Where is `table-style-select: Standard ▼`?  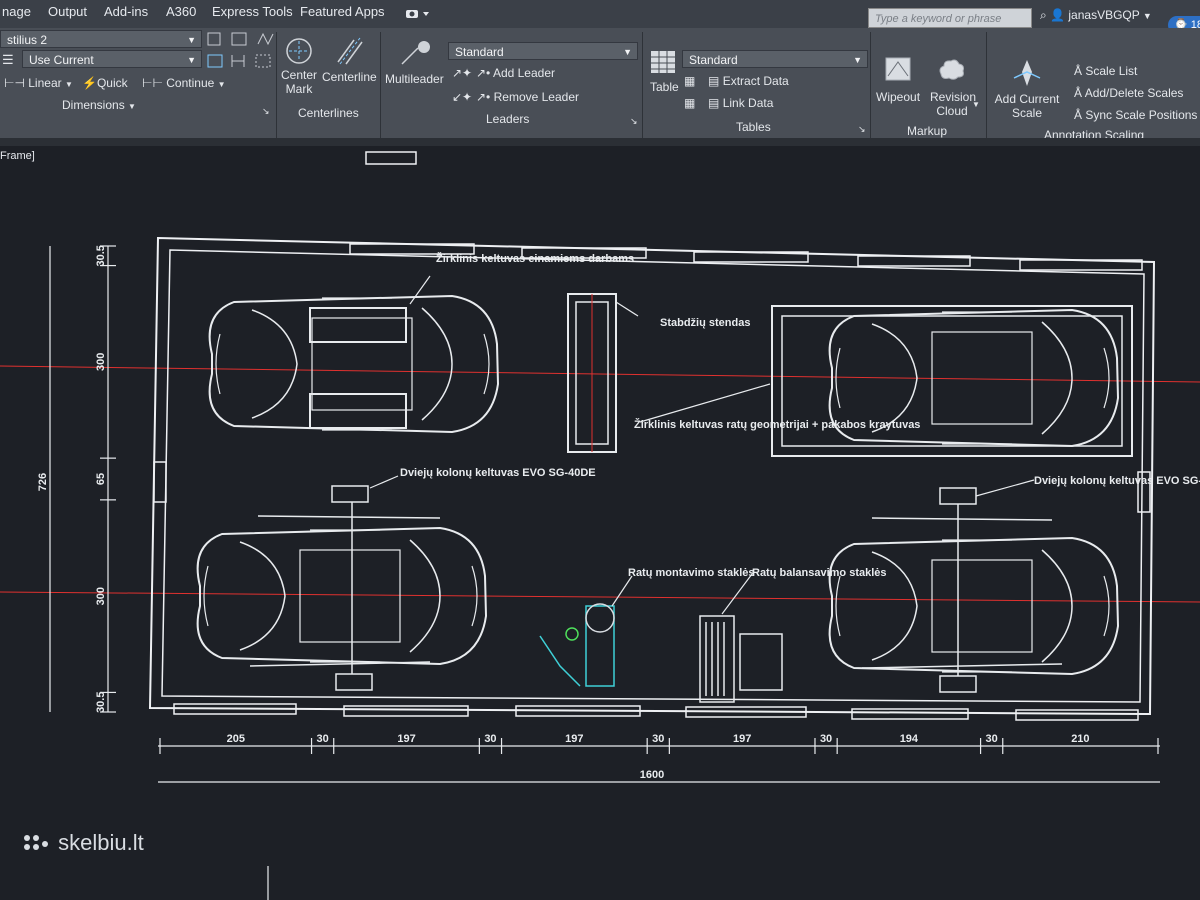
table-style-select: Standard ▼ is located at coordinates (775, 59).